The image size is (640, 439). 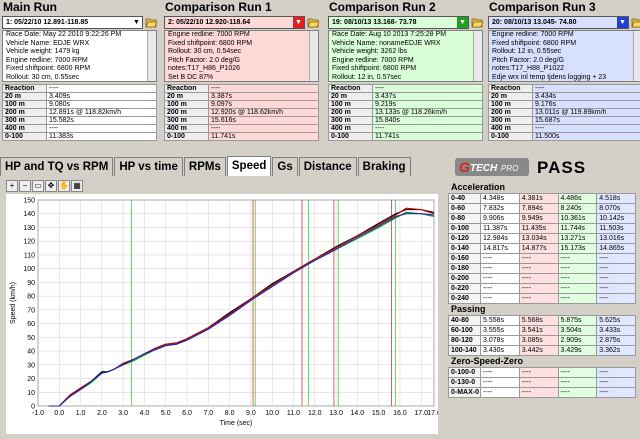 What do you see at coordinates (542, 350) in the screenshot?
I see `table-row: 100-140 3.430s 3.442s 3.429s 3.362s` at bounding box center [542, 350].